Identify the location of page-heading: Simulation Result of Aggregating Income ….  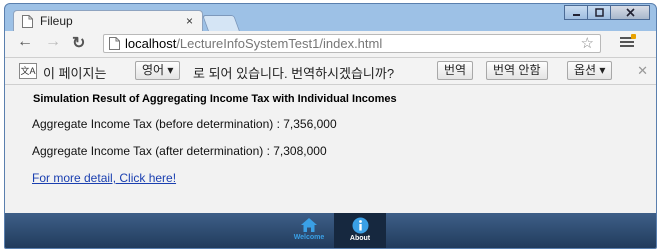
(215, 99).